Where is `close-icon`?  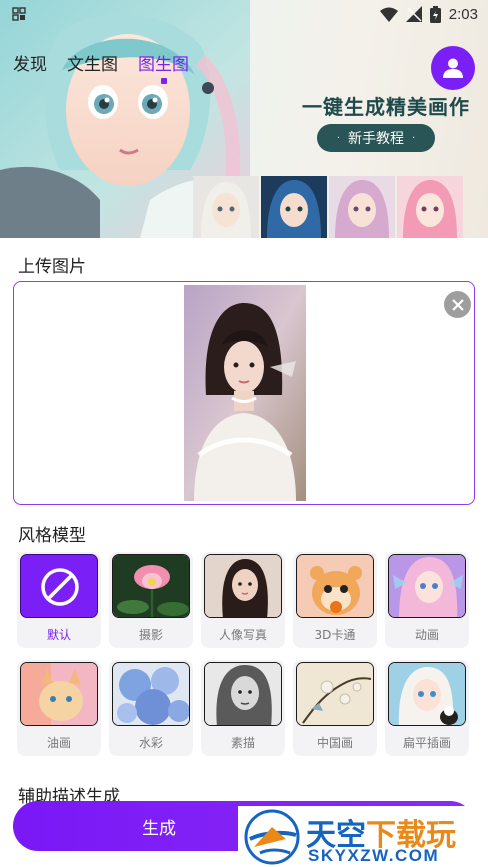
close-icon is located at coordinates (457, 304).